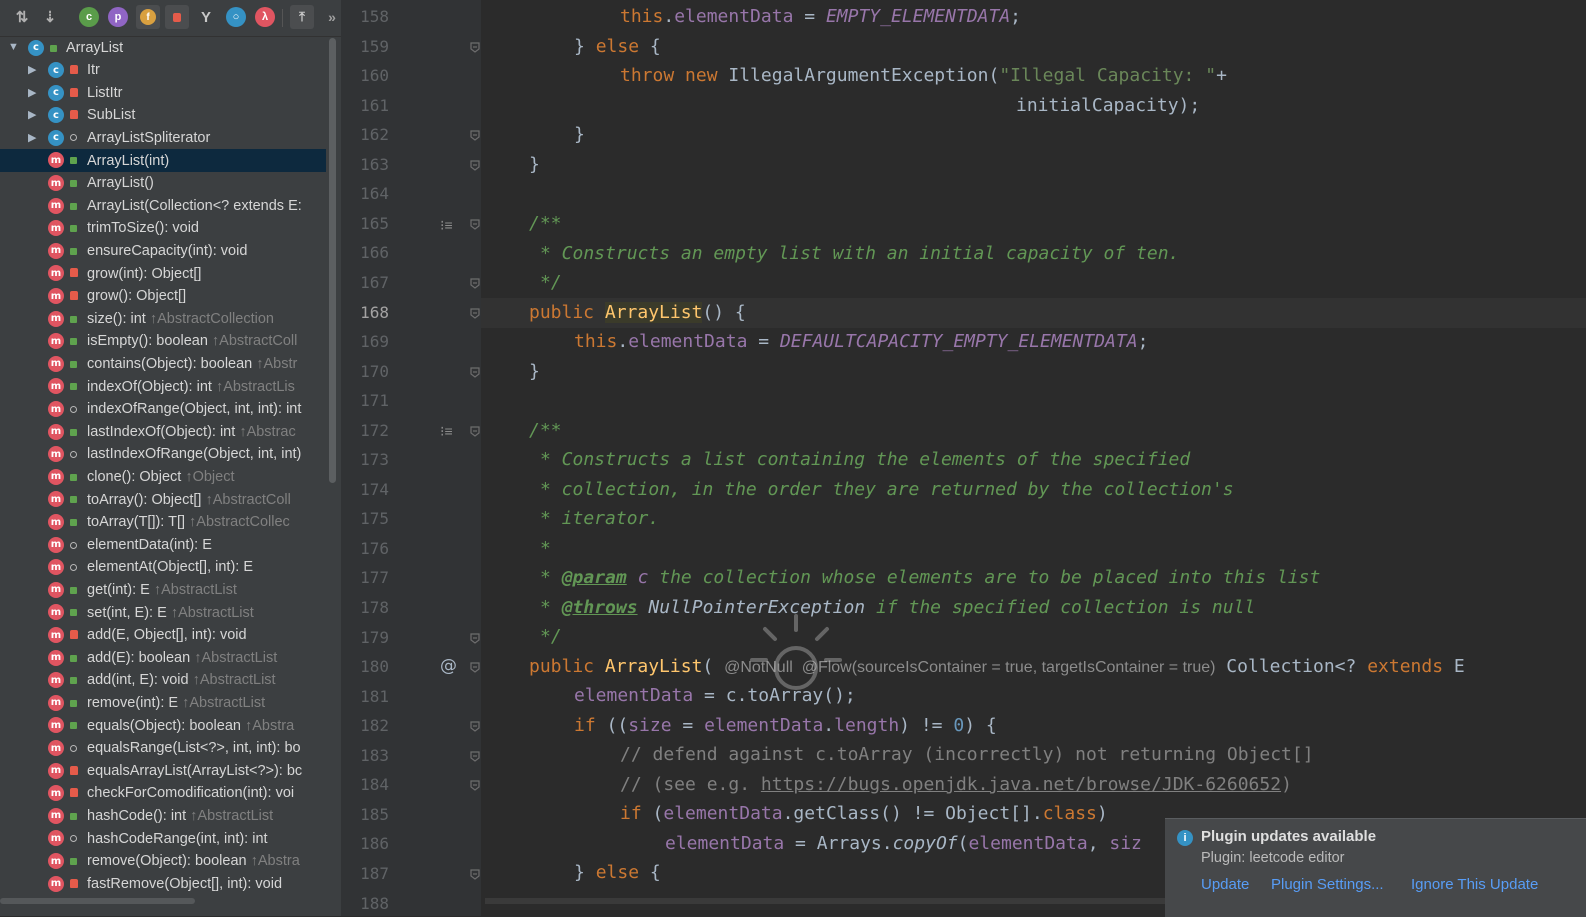 This screenshot has width=1586, height=917. What do you see at coordinates (73, 545) in the screenshot?
I see `package-visibility-icon` at bounding box center [73, 545].